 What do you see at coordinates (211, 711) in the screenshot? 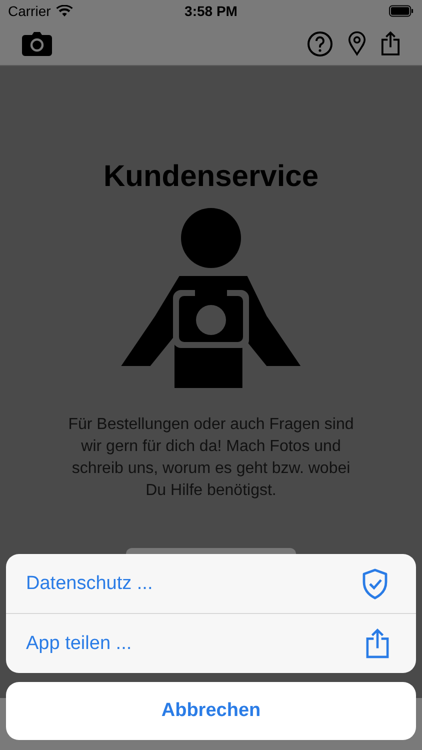
I see `cancel-button: Abbrechen` at bounding box center [211, 711].